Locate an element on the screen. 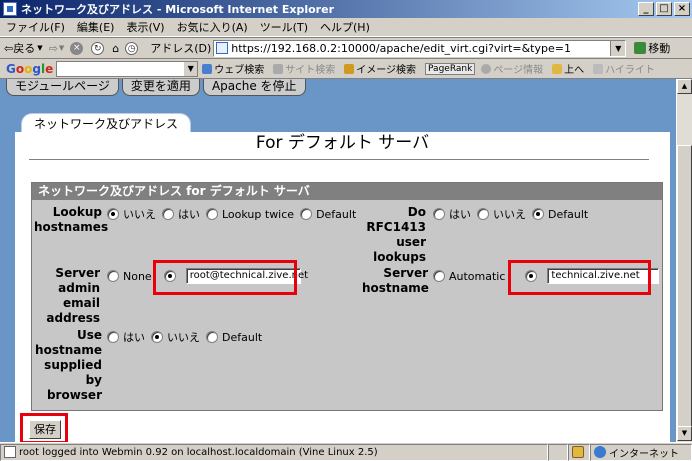 The width and height of the screenshot is (692, 461). lookup-hostnames-label: Lookup hostnames is located at coordinates (71, 219).